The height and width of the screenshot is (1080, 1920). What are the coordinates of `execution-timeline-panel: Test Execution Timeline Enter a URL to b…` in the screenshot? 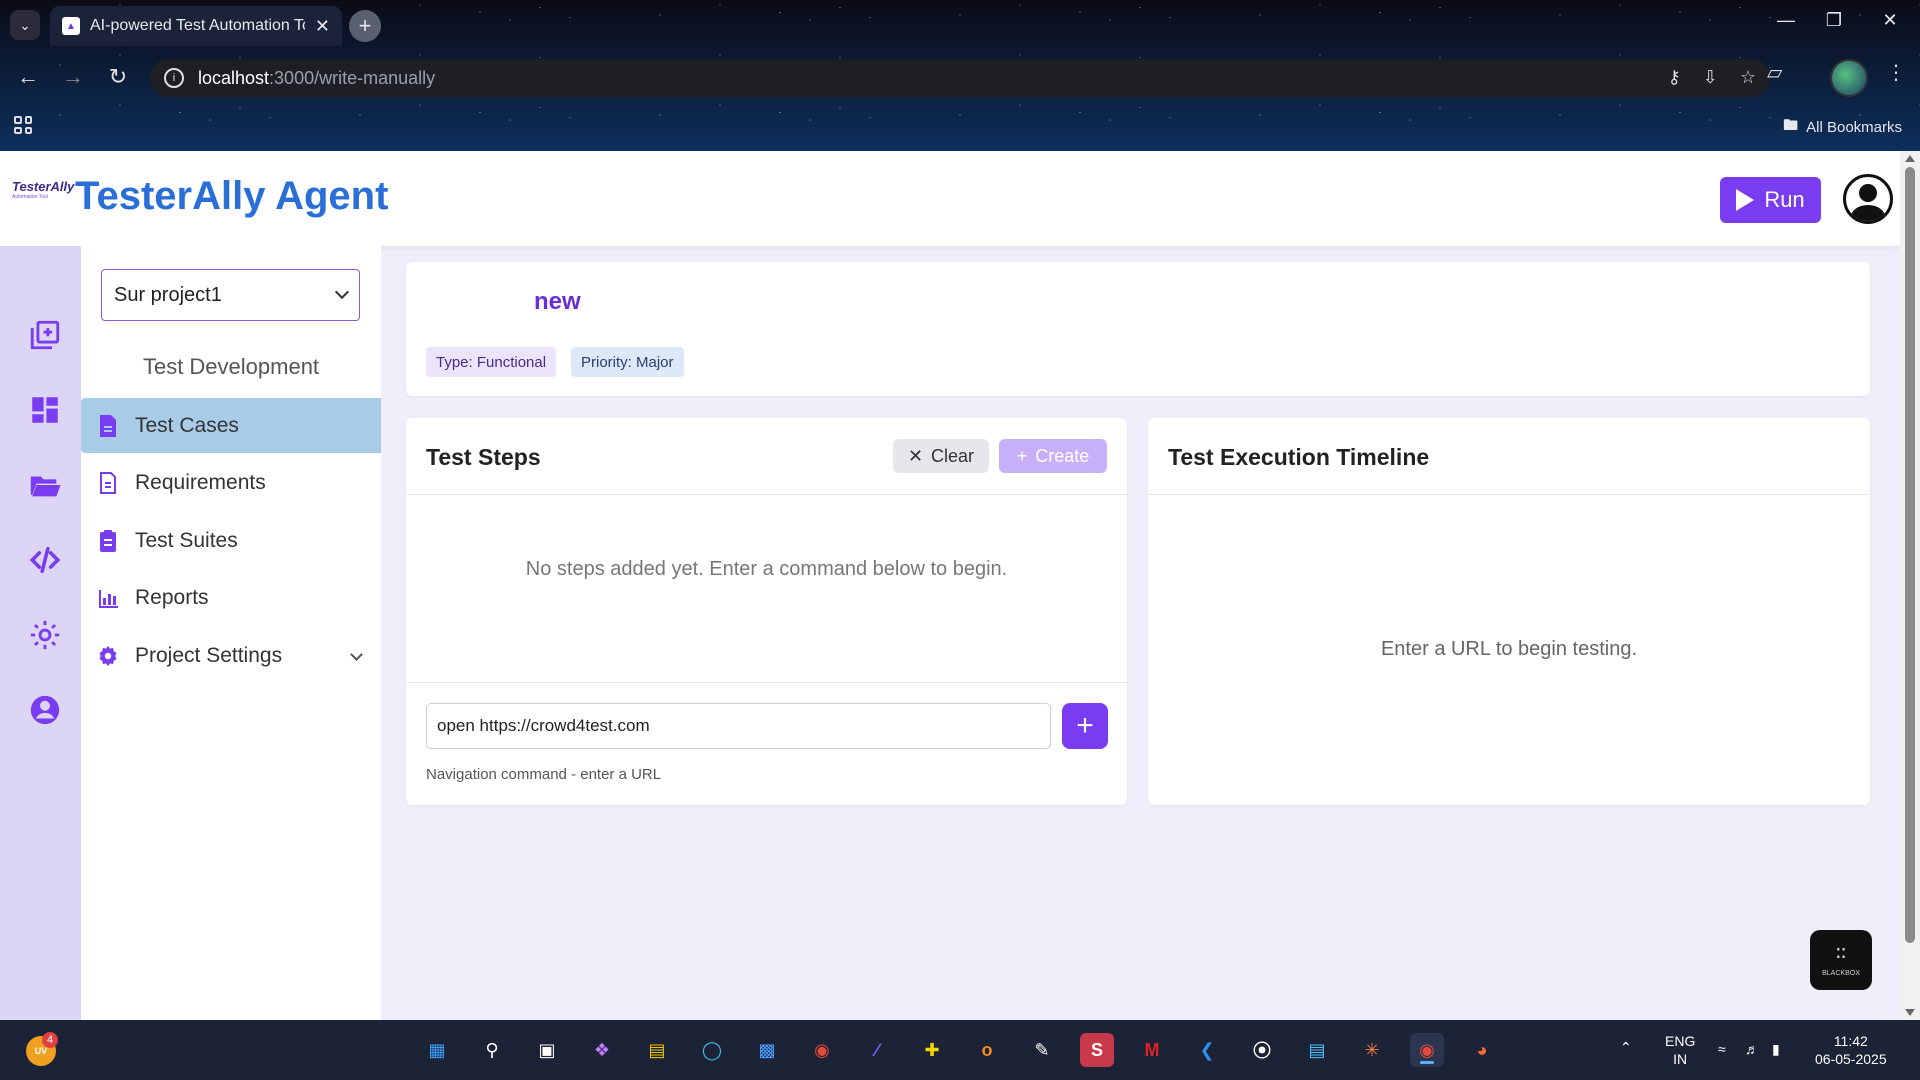 It's located at (1509, 611).